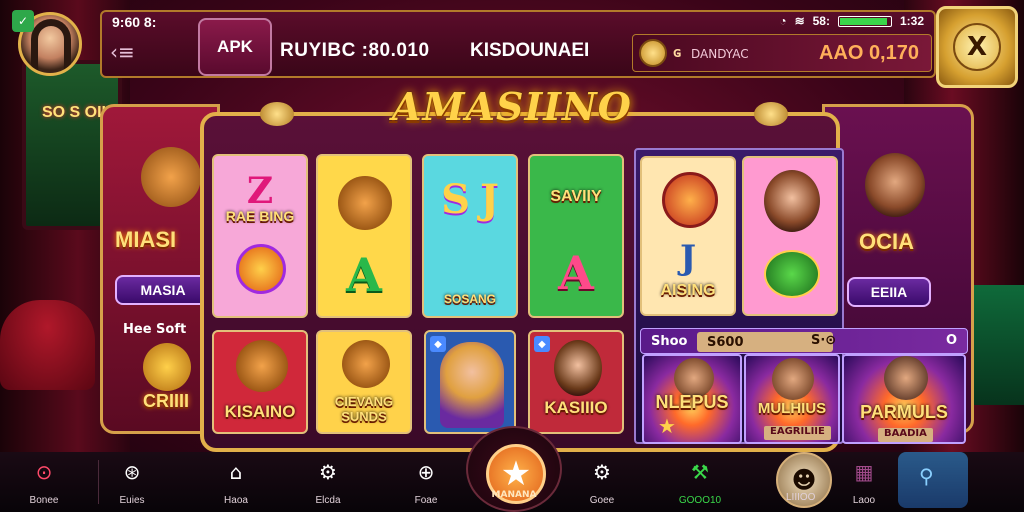 Image resolution: width=1024 pixels, height=512 pixels. What do you see at coordinates (868, 53) in the screenshot?
I see `wallet-amount: AAO 0,170` at bounding box center [868, 53].